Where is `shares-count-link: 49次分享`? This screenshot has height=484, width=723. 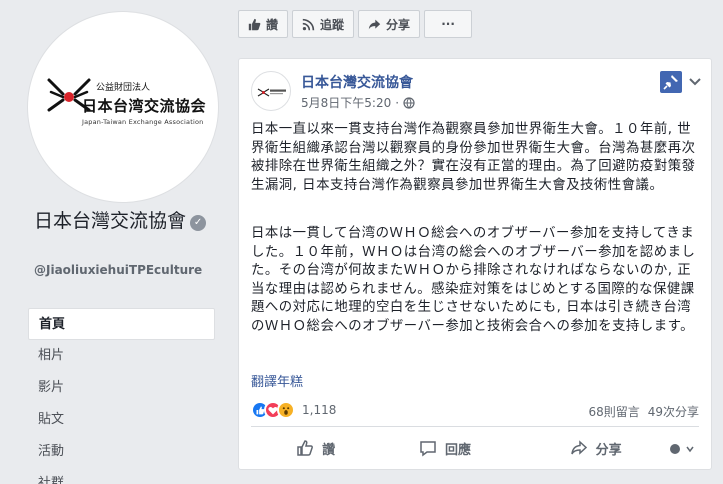 shares-count-link: 49次分享 is located at coordinates (673, 411).